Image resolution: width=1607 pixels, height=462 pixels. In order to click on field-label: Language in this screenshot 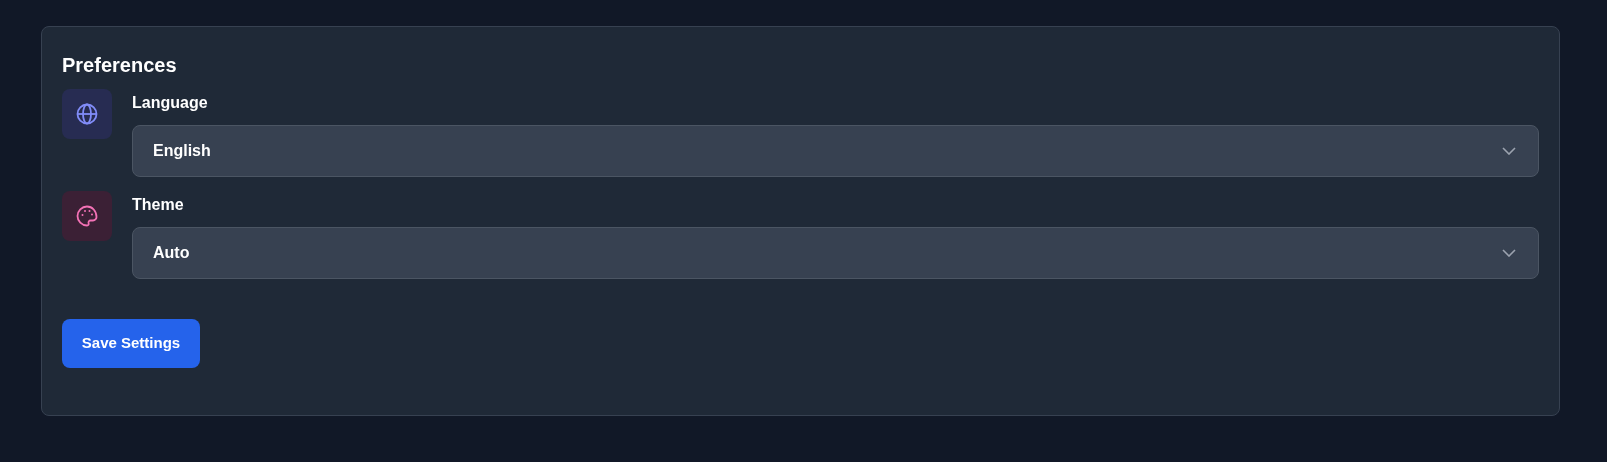, I will do `click(170, 103)`.